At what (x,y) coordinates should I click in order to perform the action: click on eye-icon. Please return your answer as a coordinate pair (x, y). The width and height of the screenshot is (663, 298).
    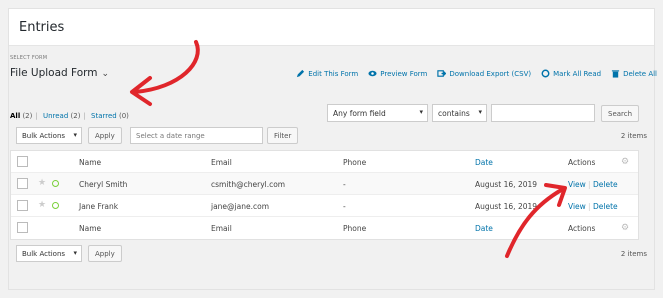
    Looking at the image, I should click on (372, 73).